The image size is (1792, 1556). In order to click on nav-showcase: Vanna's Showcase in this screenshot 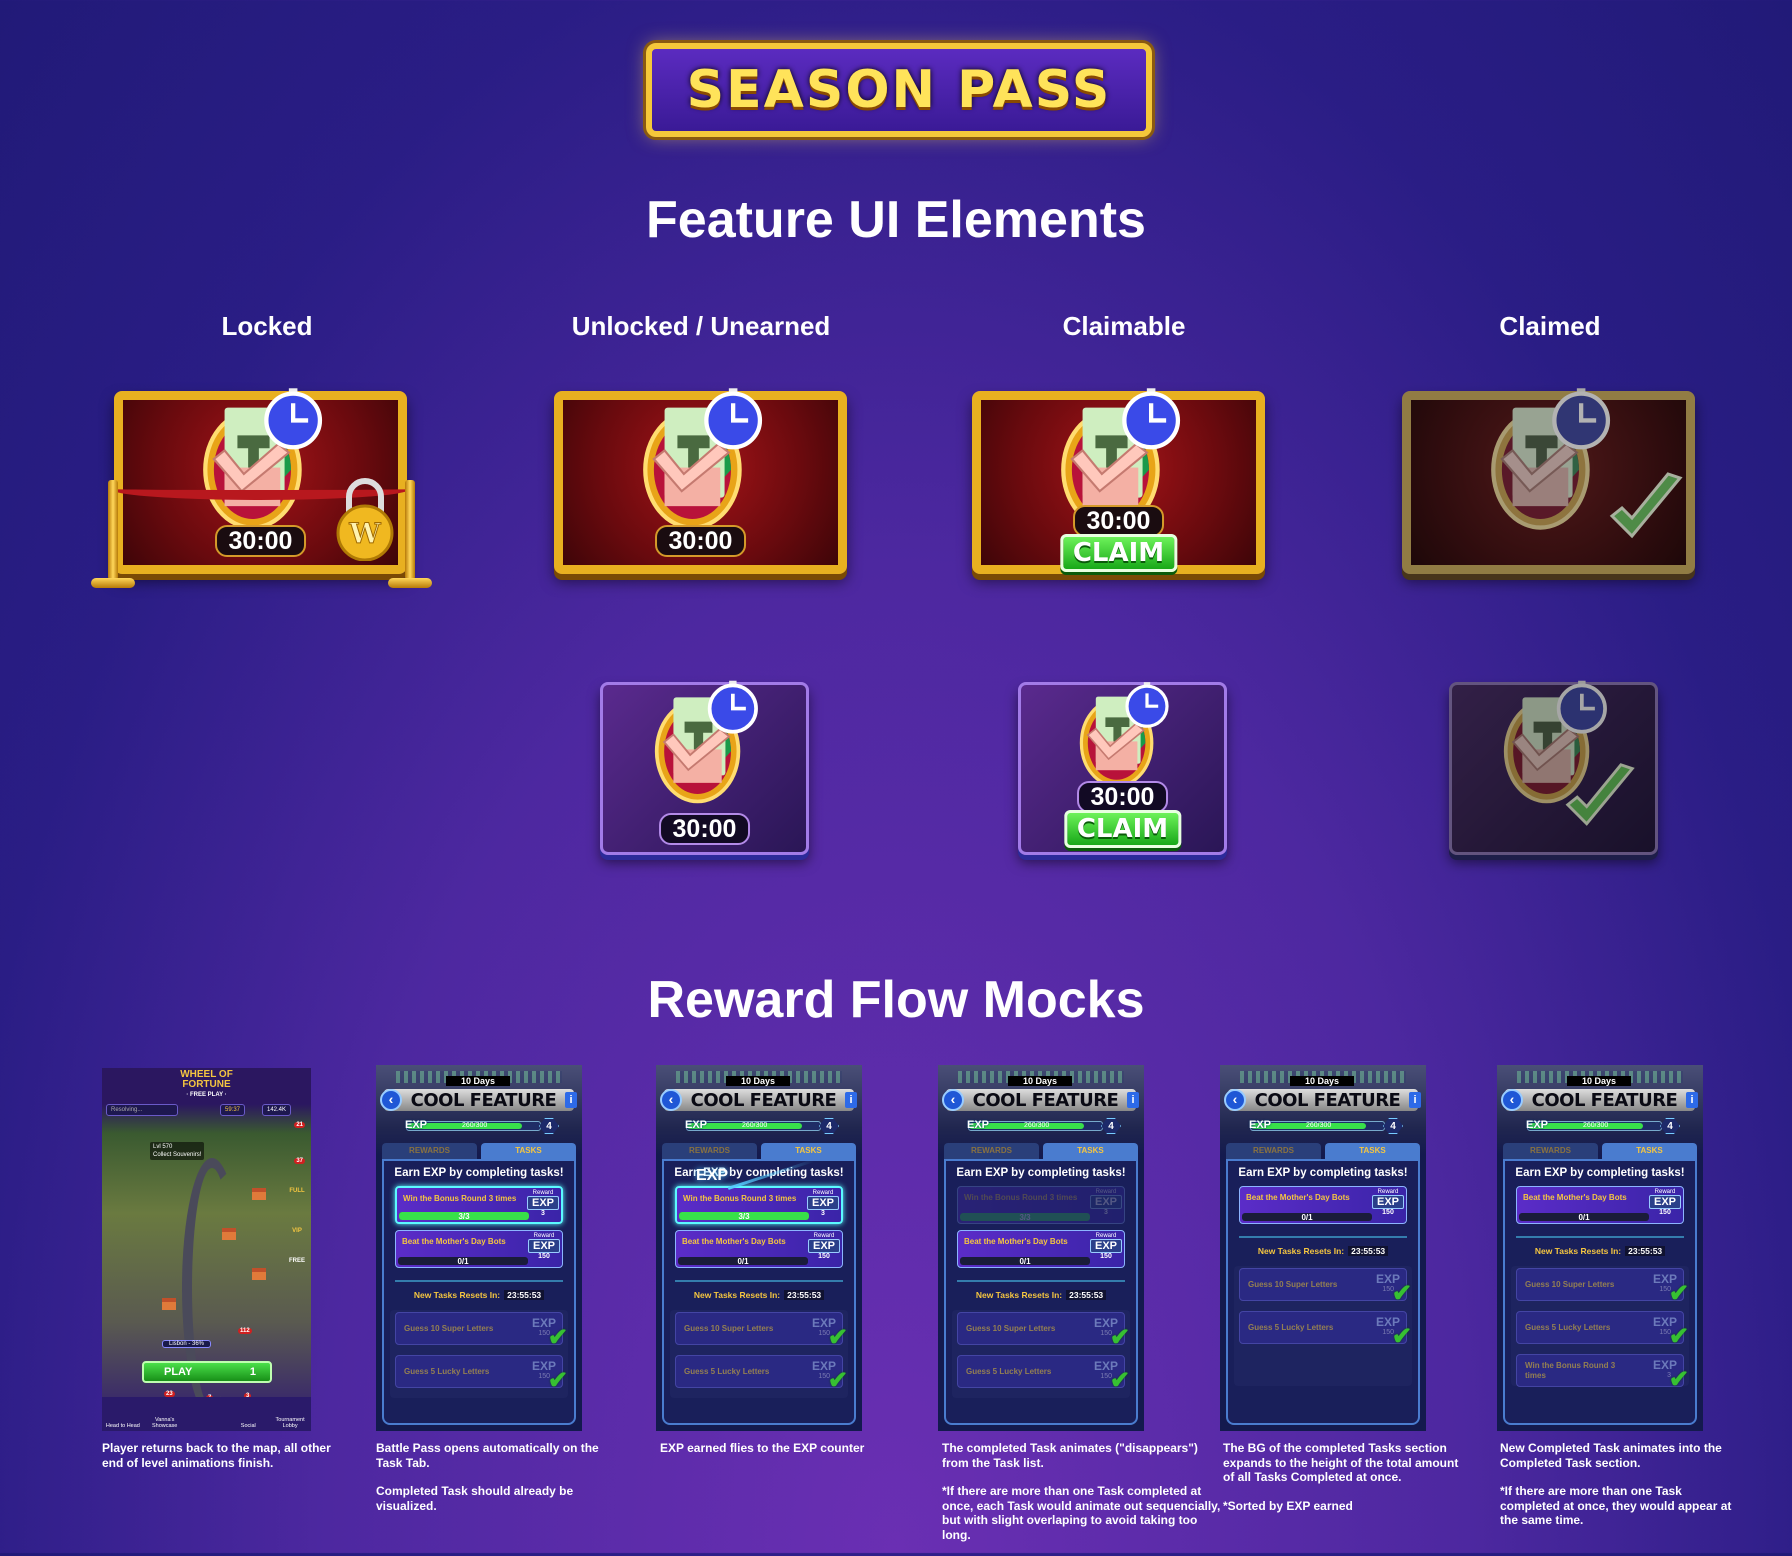, I will do `click(165, 1423)`.